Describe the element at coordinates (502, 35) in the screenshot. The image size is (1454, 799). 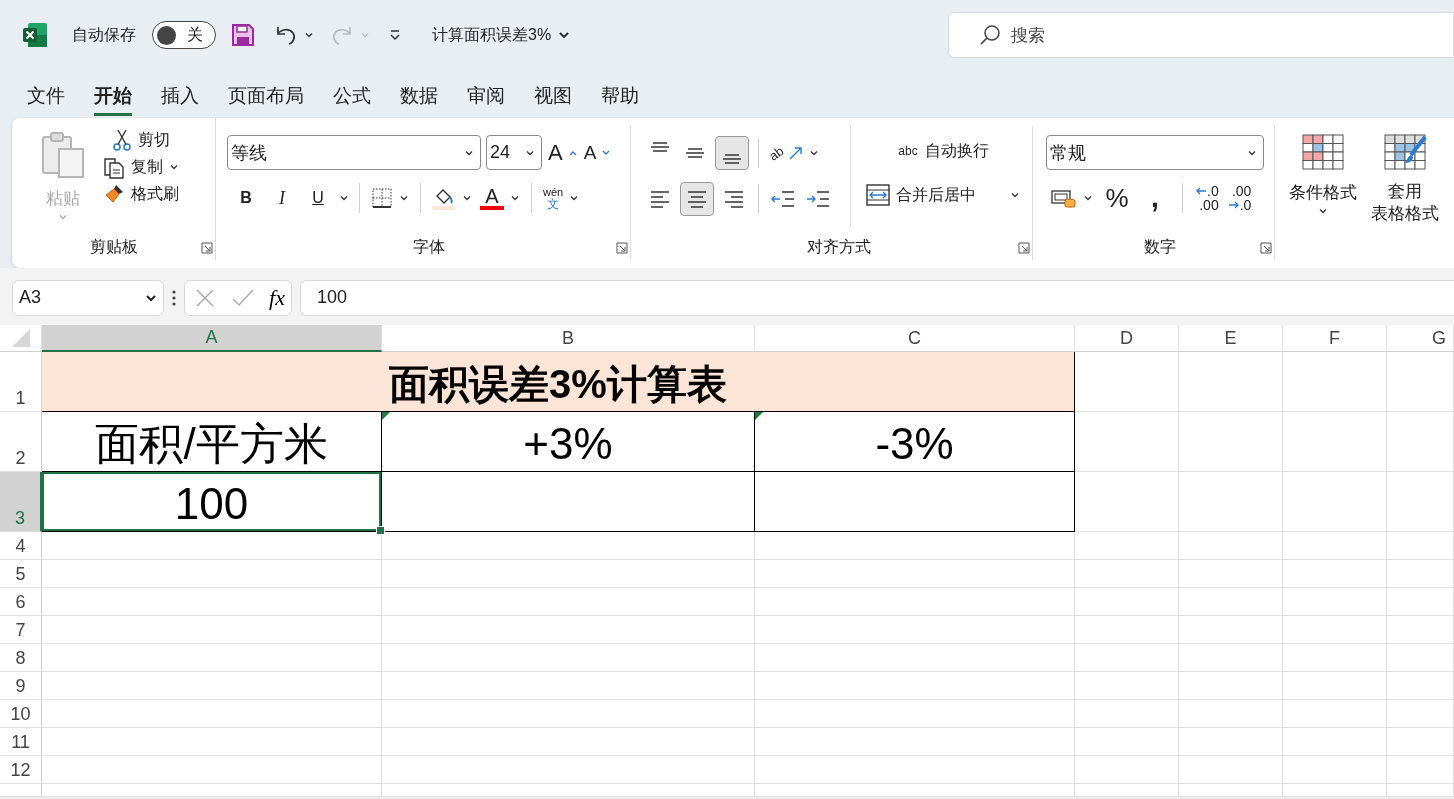
I see `document-title-button: 计算面积误差3%` at that location.